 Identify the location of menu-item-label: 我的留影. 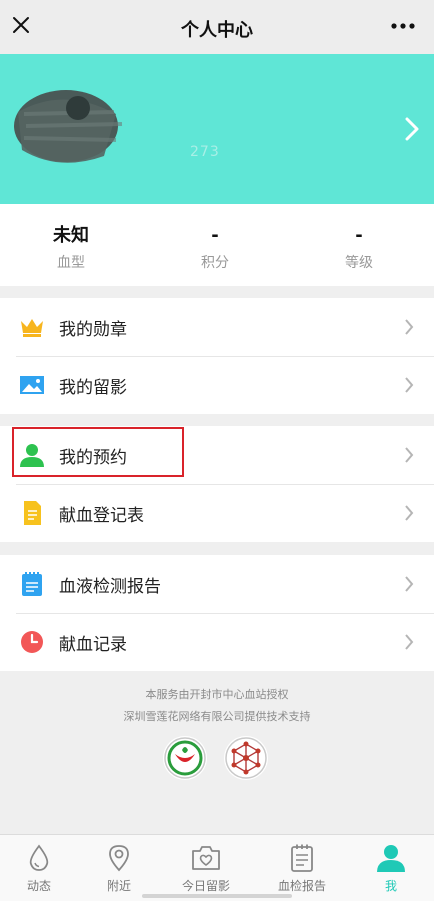
(93, 388).